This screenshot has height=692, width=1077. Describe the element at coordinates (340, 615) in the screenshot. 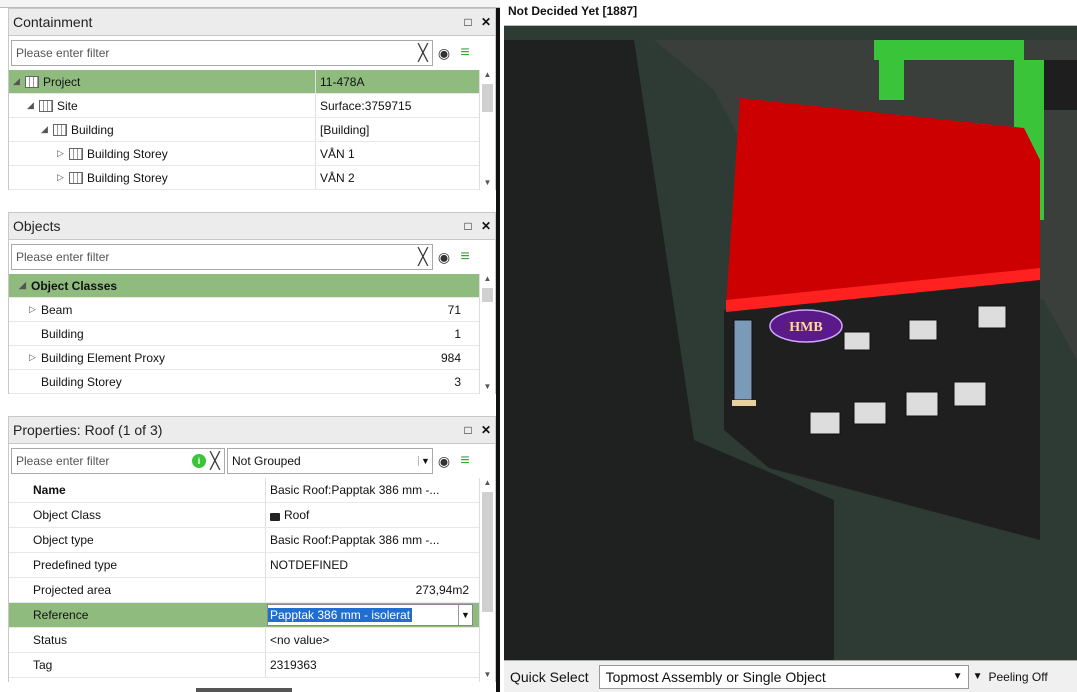

I see `prop-value: Papptak 386 mm - isolerat` at that location.